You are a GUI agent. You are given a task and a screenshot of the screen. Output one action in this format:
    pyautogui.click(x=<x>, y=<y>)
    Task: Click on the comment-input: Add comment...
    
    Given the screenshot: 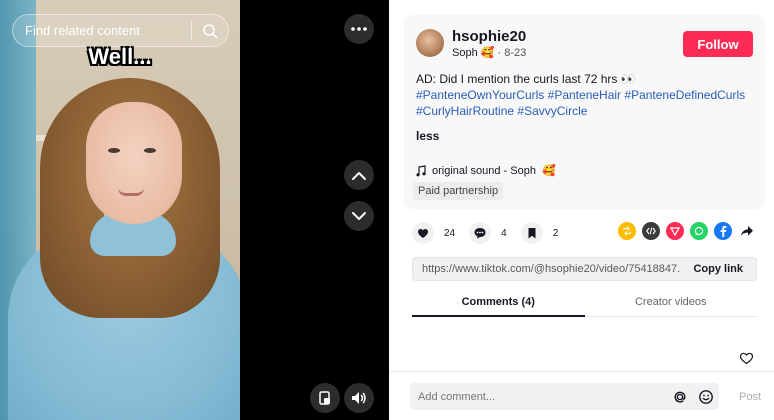 What is the action you would take?
    pyautogui.click(x=538, y=397)
    